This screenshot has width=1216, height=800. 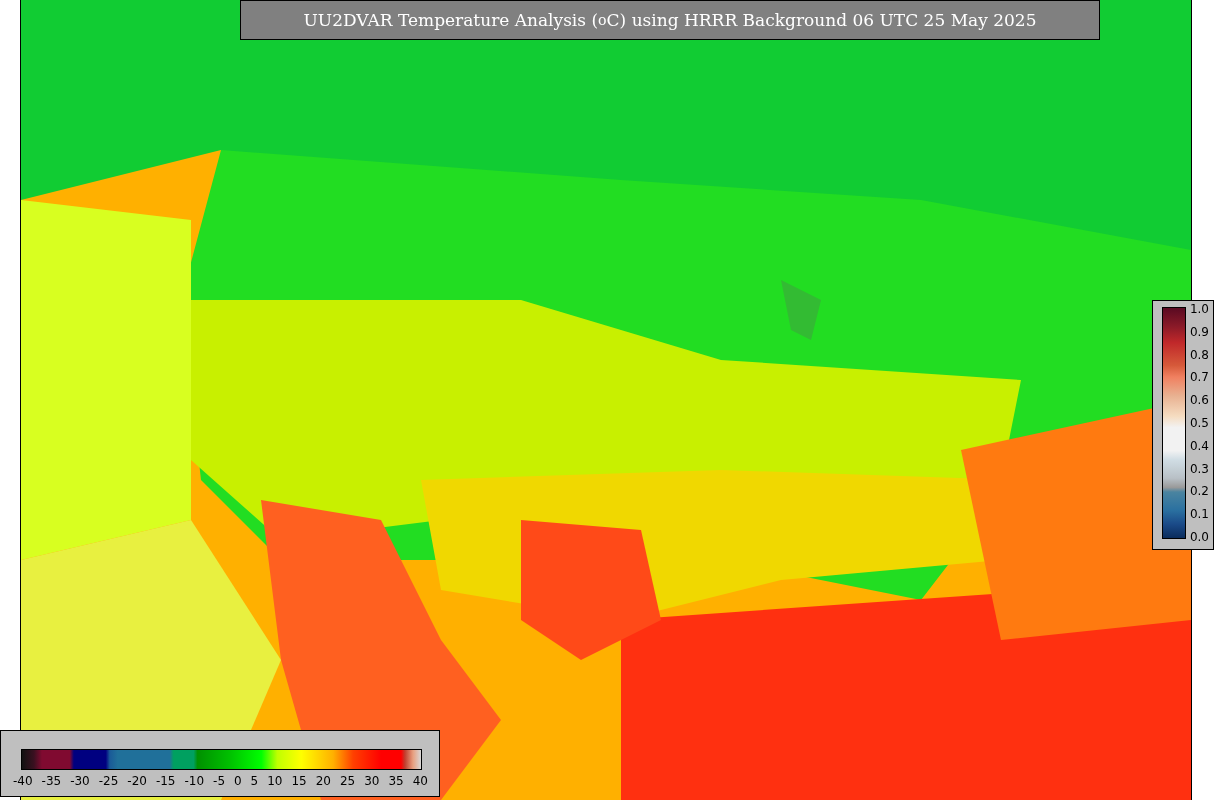 I want to click on tick-label: 15, so click(x=299, y=781).